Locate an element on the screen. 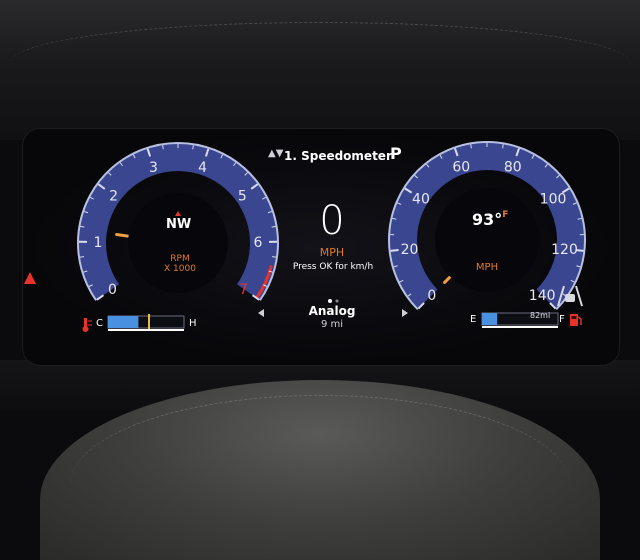 Image resolution: width=640 pixels, height=560 pixels. tach-tick-label: 2 is located at coordinates (113, 197).